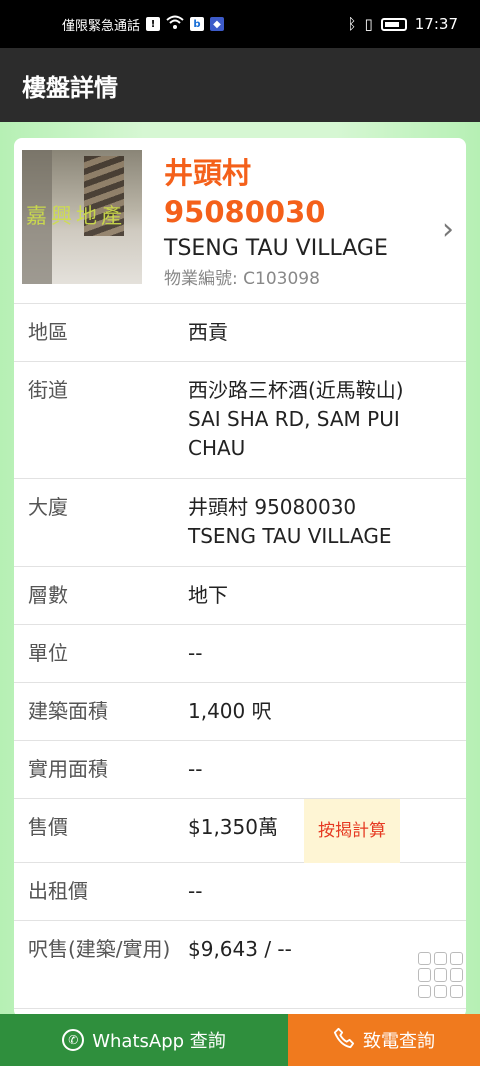  Describe the element at coordinates (240, 523) in the screenshot. I see `detail-row-building: 大廈 井頭村 95080030 TSENG TAU VILLAGE` at that location.